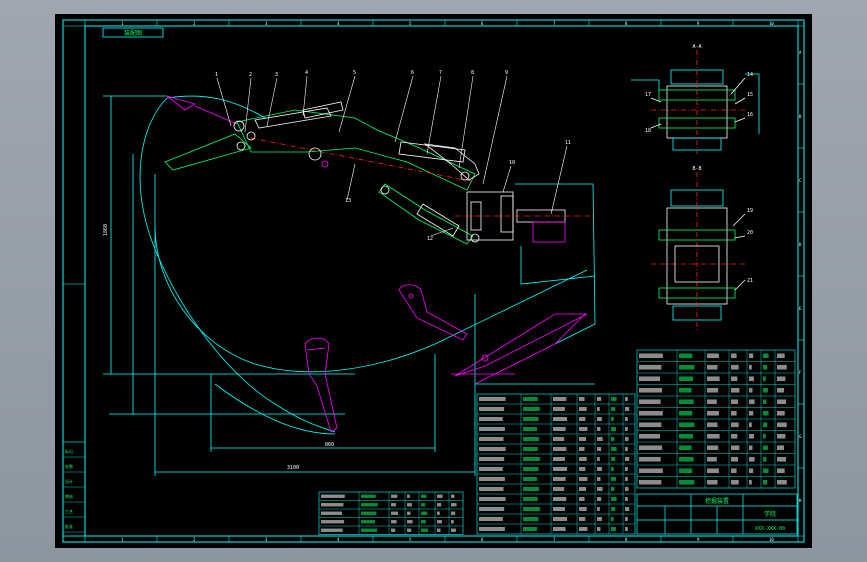 The width and height of the screenshot is (867, 562). What do you see at coordinates (356, 150) in the screenshot?
I see `boom-arm` at bounding box center [356, 150].